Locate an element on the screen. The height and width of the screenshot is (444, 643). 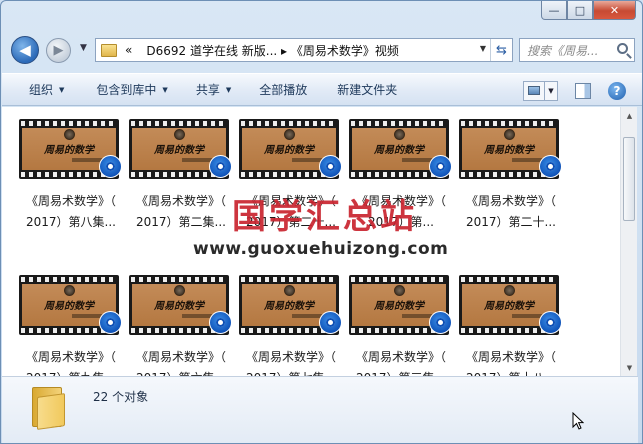
scrollbar-thumb is located at coordinates (629, 179).